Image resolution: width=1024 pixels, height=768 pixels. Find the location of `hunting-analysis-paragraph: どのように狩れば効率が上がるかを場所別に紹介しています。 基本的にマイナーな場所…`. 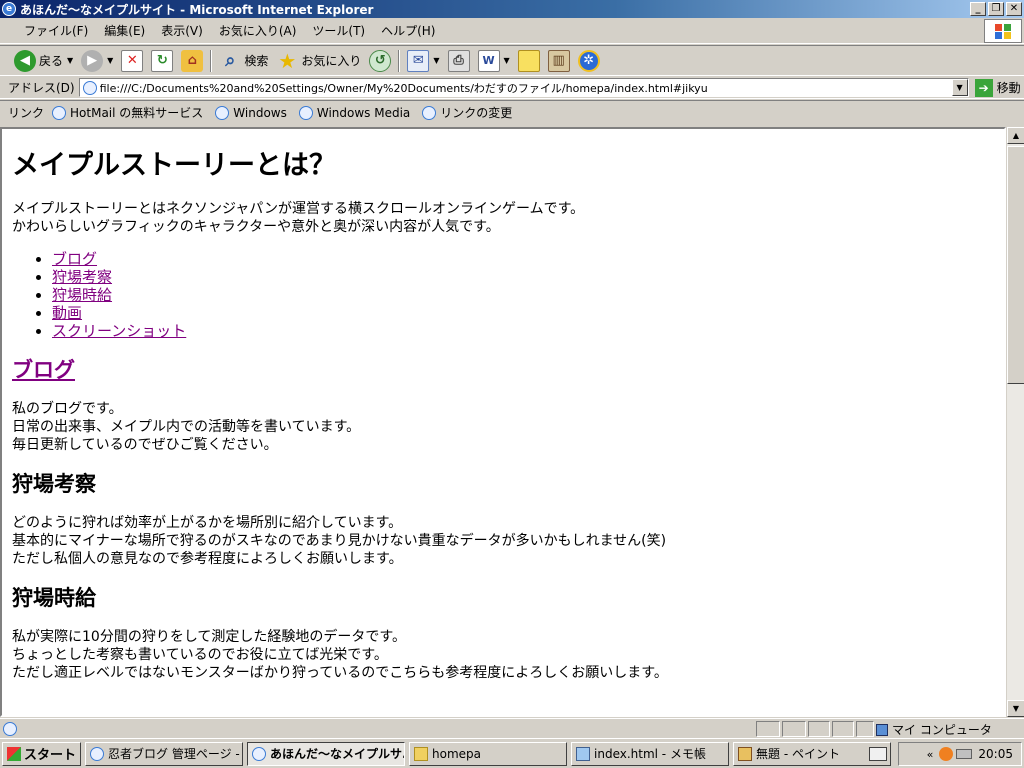

hunting-analysis-paragraph: どのように狩れば効率が上がるかを場所別に紹介しています。 基本的にマイナーな場所… is located at coordinates (503, 541).